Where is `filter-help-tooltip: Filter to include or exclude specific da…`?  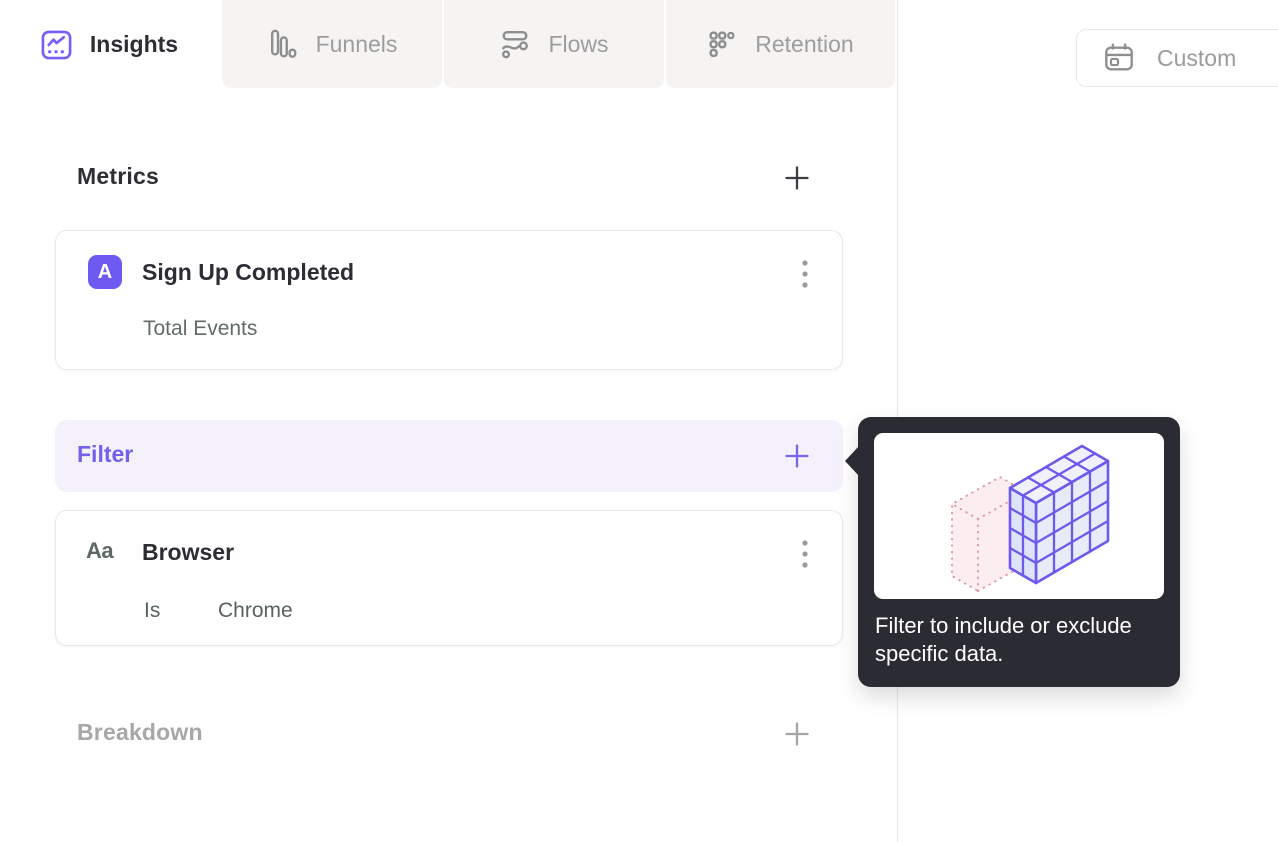
filter-help-tooltip: Filter to include or exclude specific da… is located at coordinates (1012, 552).